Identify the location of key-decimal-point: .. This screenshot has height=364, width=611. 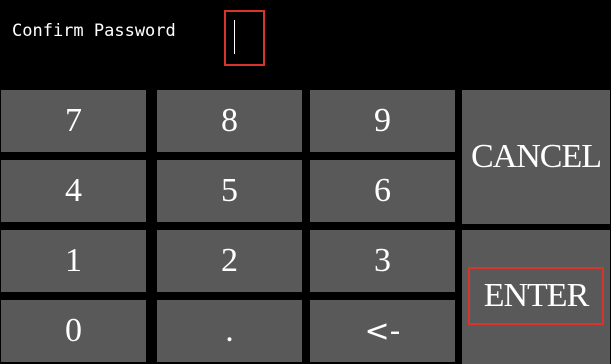
(229, 331).